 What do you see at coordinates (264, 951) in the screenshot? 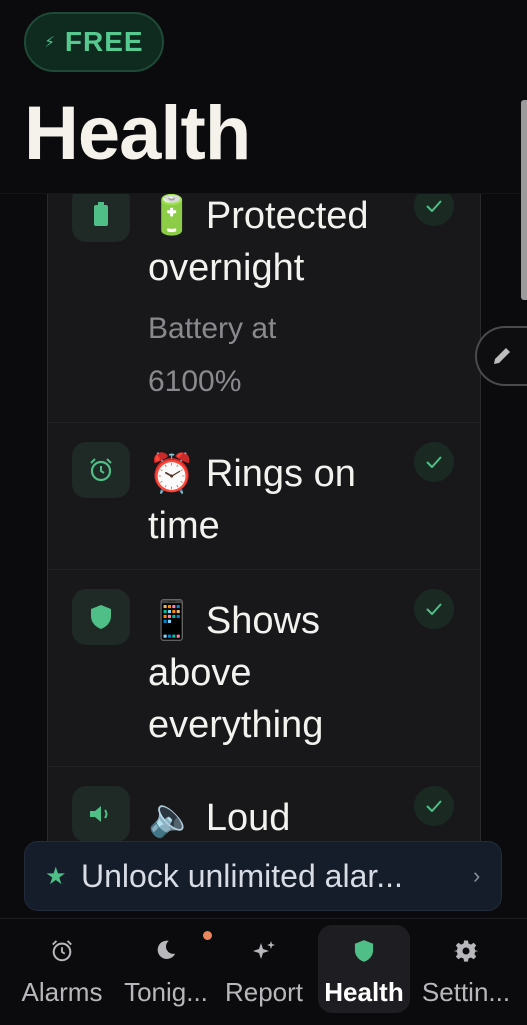
I see `sparkle-icon` at bounding box center [264, 951].